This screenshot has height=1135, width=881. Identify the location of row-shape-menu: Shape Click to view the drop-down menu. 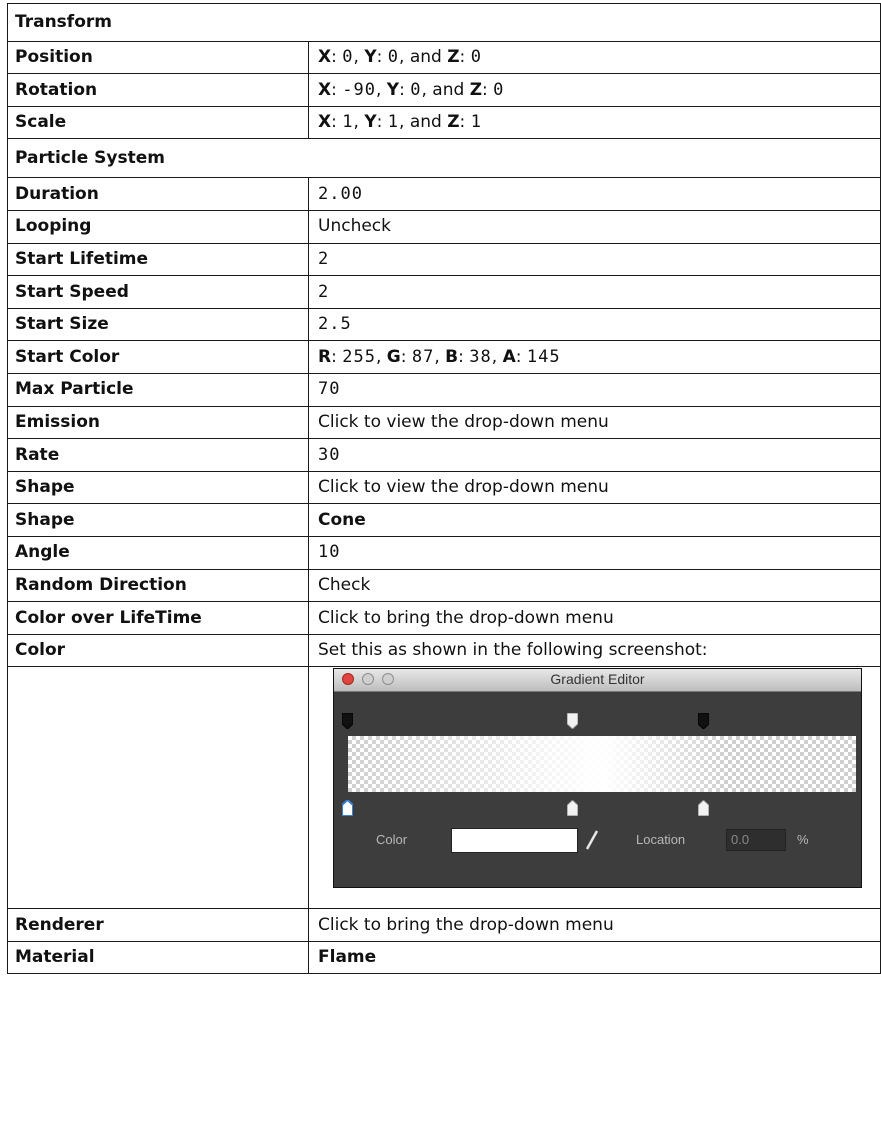
(444, 487).